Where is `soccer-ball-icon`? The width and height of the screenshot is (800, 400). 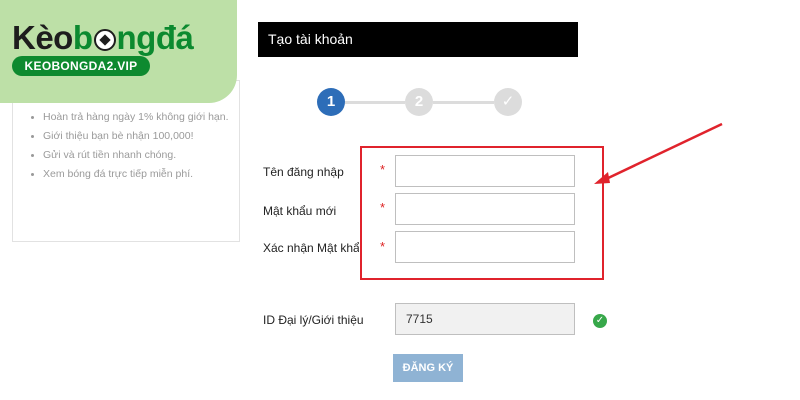
soccer-ball-icon is located at coordinates (104, 40).